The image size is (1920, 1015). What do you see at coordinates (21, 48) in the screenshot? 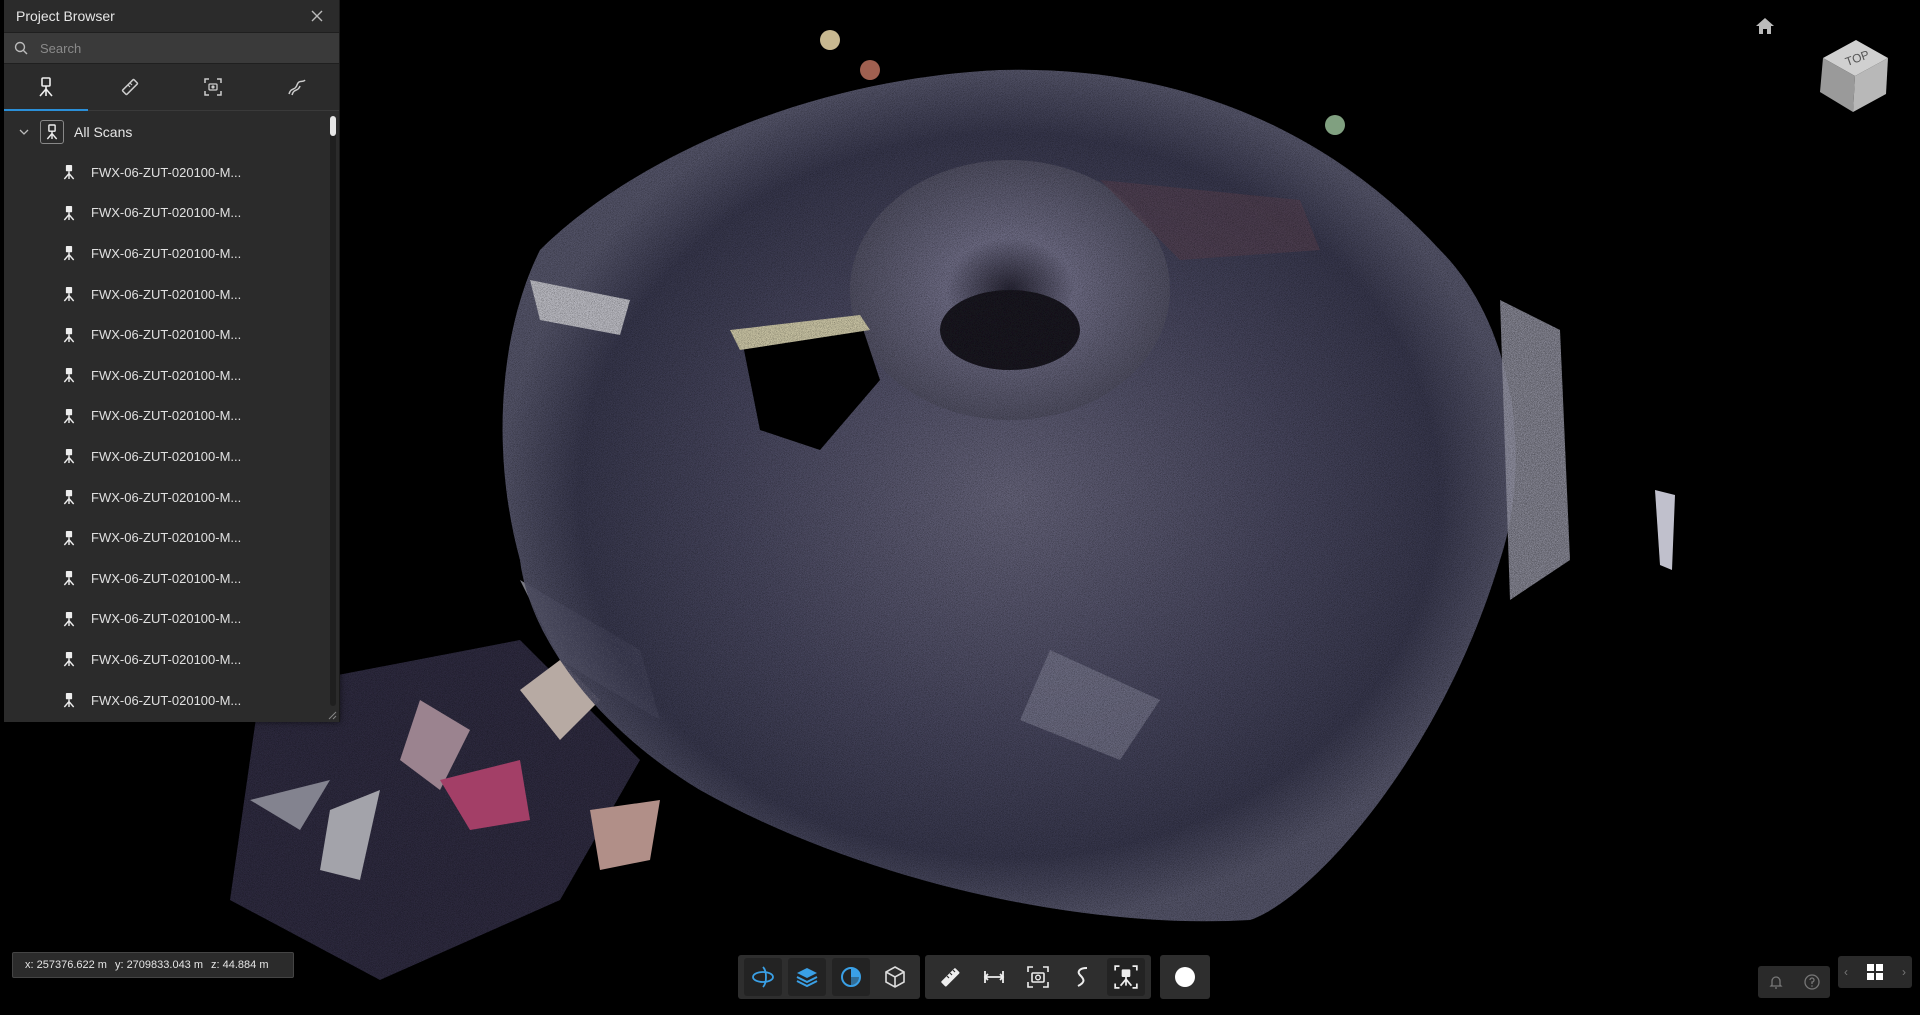
I see `search-icon` at bounding box center [21, 48].